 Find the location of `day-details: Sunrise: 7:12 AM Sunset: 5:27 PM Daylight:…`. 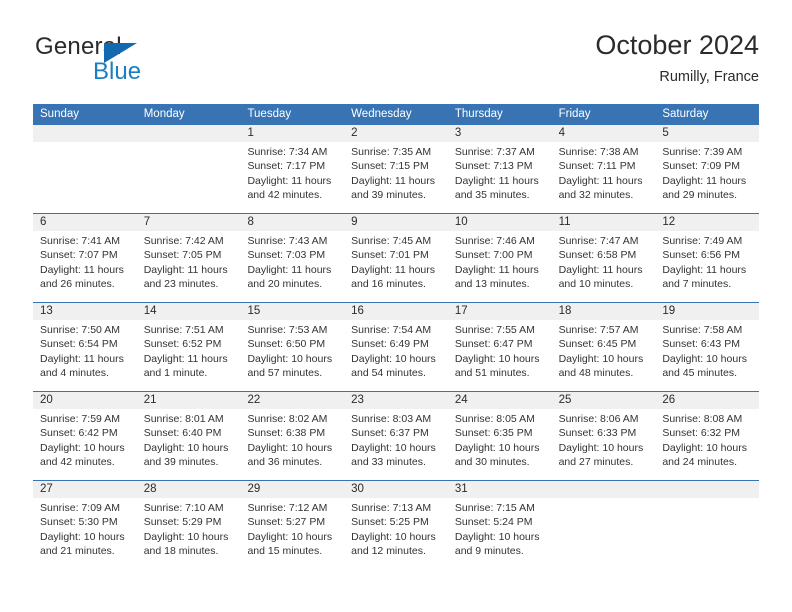

day-details: Sunrise: 7:12 AM Sunset: 5:27 PM Daylight:… is located at coordinates (292, 528).